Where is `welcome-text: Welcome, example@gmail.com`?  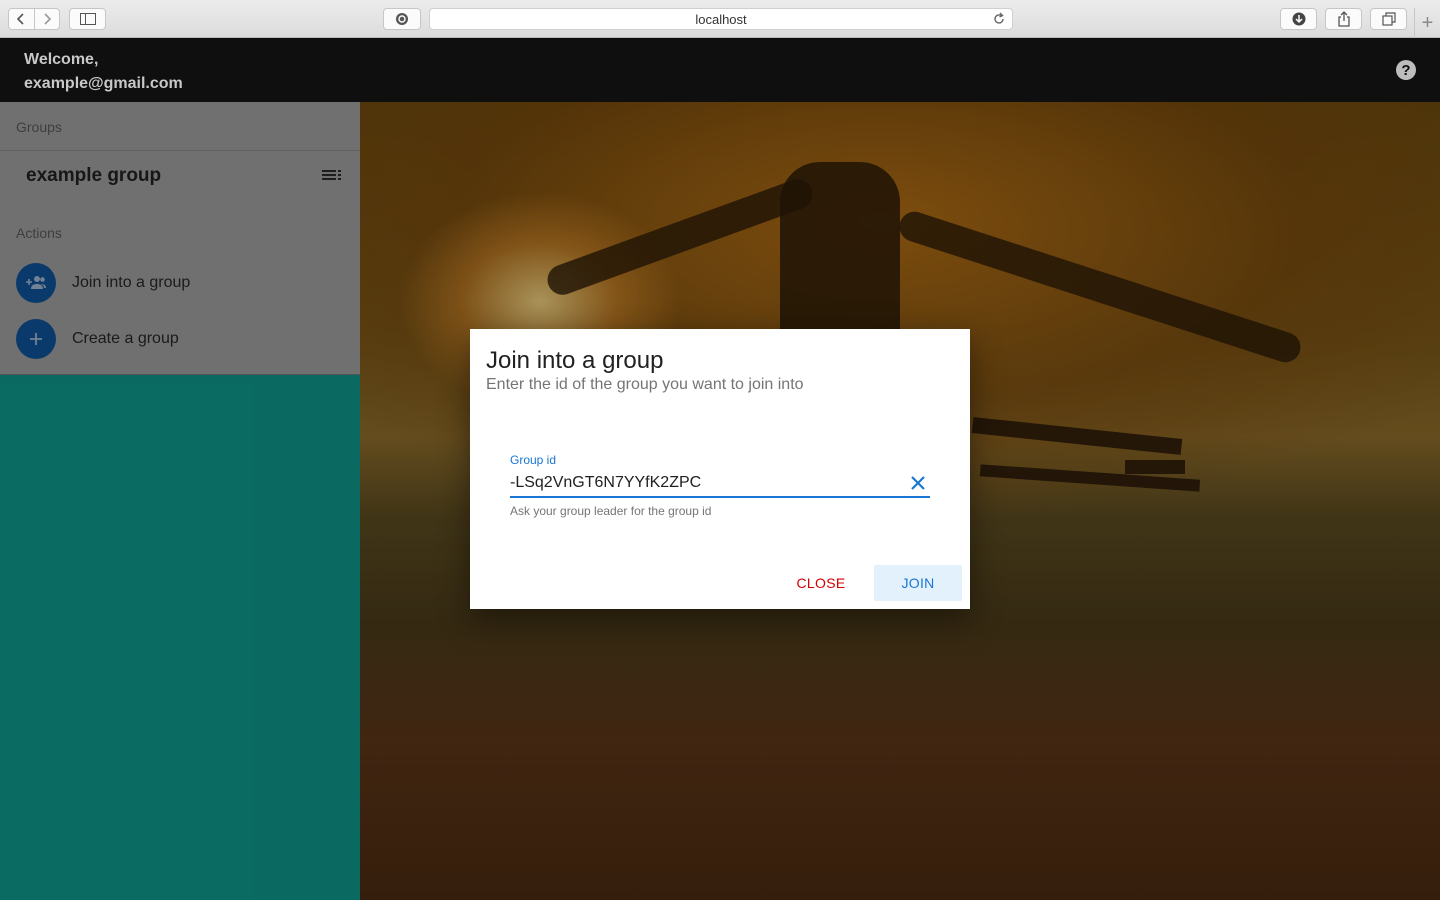 welcome-text: Welcome, example@gmail.com is located at coordinates (103, 72).